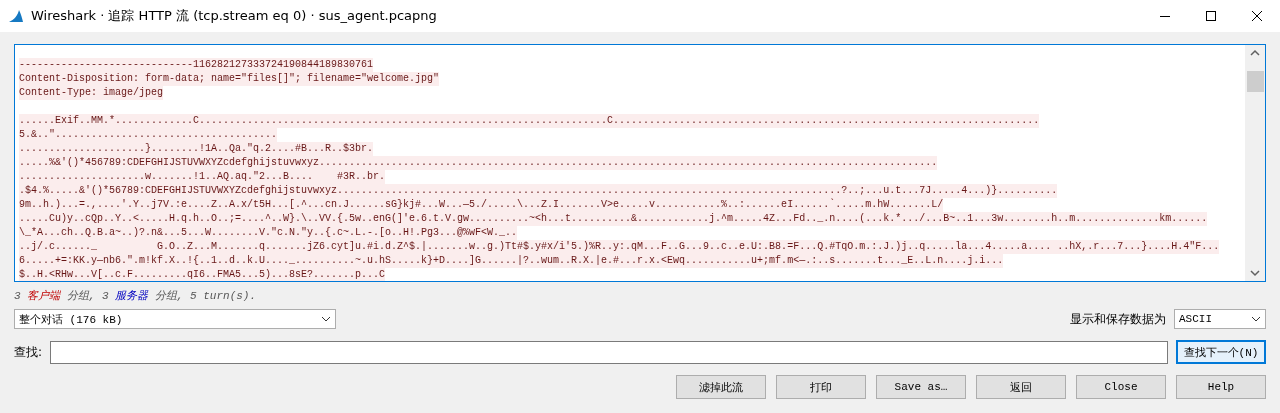 The height and width of the screenshot is (413, 1280). What do you see at coordinates (1211, 16) in the screenshot?
I see `maximize-icon` at bounding box center [1211, 16].